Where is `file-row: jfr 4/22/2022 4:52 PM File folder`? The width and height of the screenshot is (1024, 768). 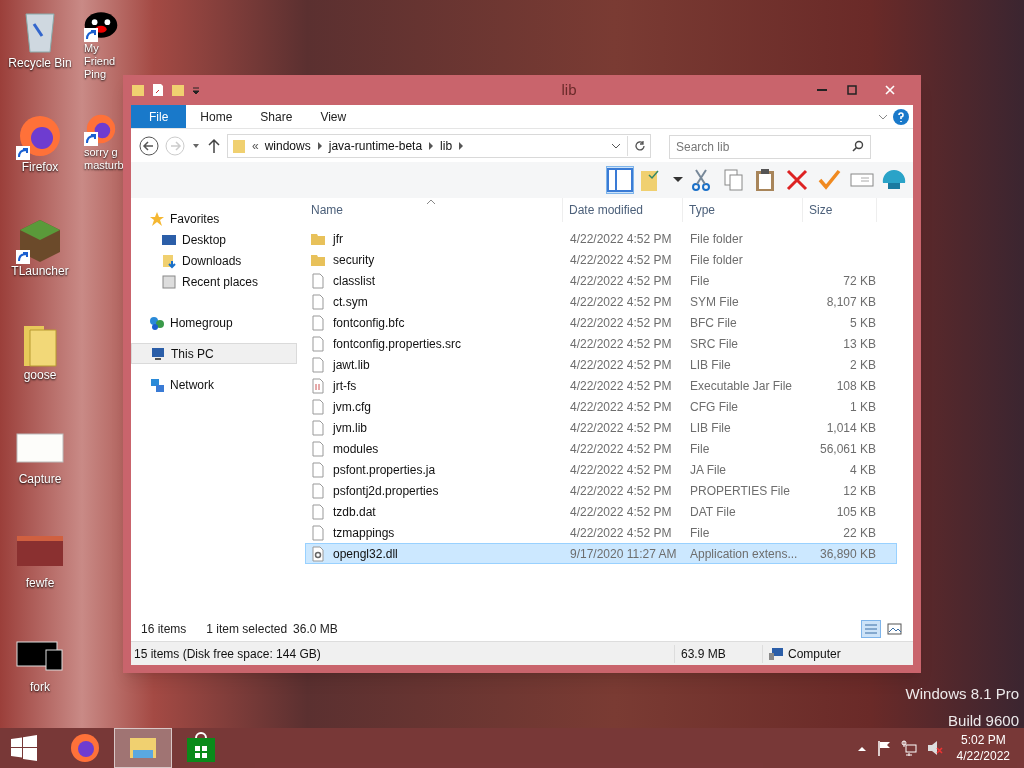 file-row: jfr 4/22/2022 4:52 PM File folder is located at coordinates (601, 238).